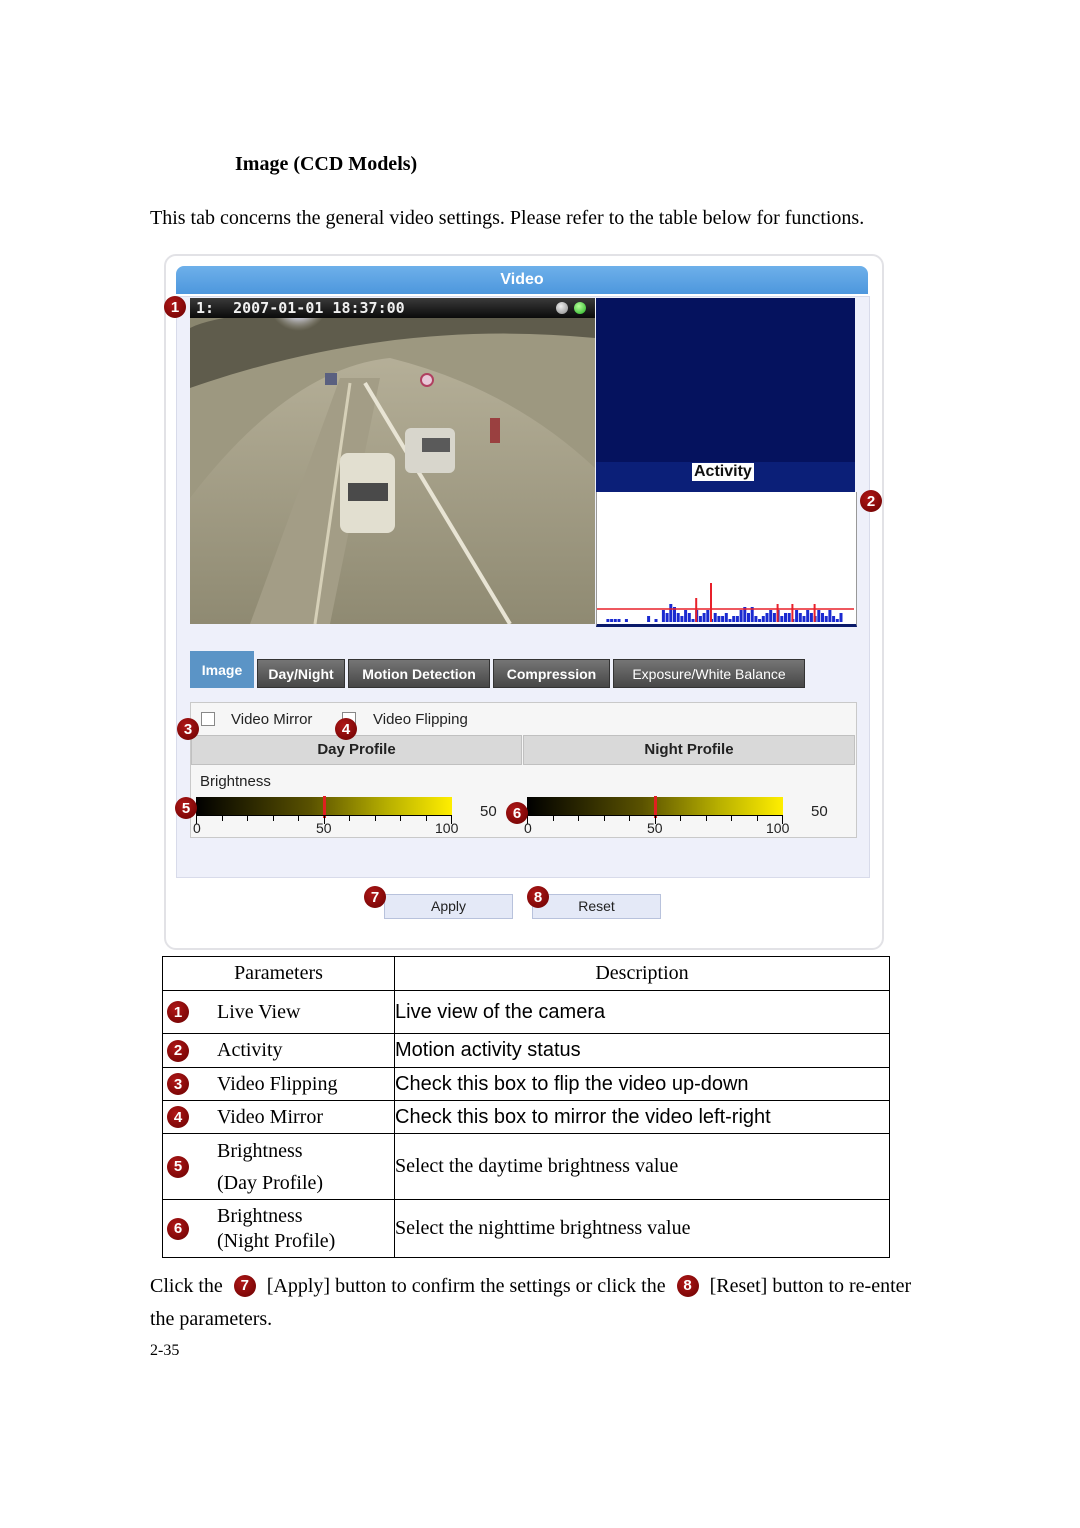  Describe the element at coordinates (517, 813) in the screenshot. I see `callout-6-icon: 6` at that location.